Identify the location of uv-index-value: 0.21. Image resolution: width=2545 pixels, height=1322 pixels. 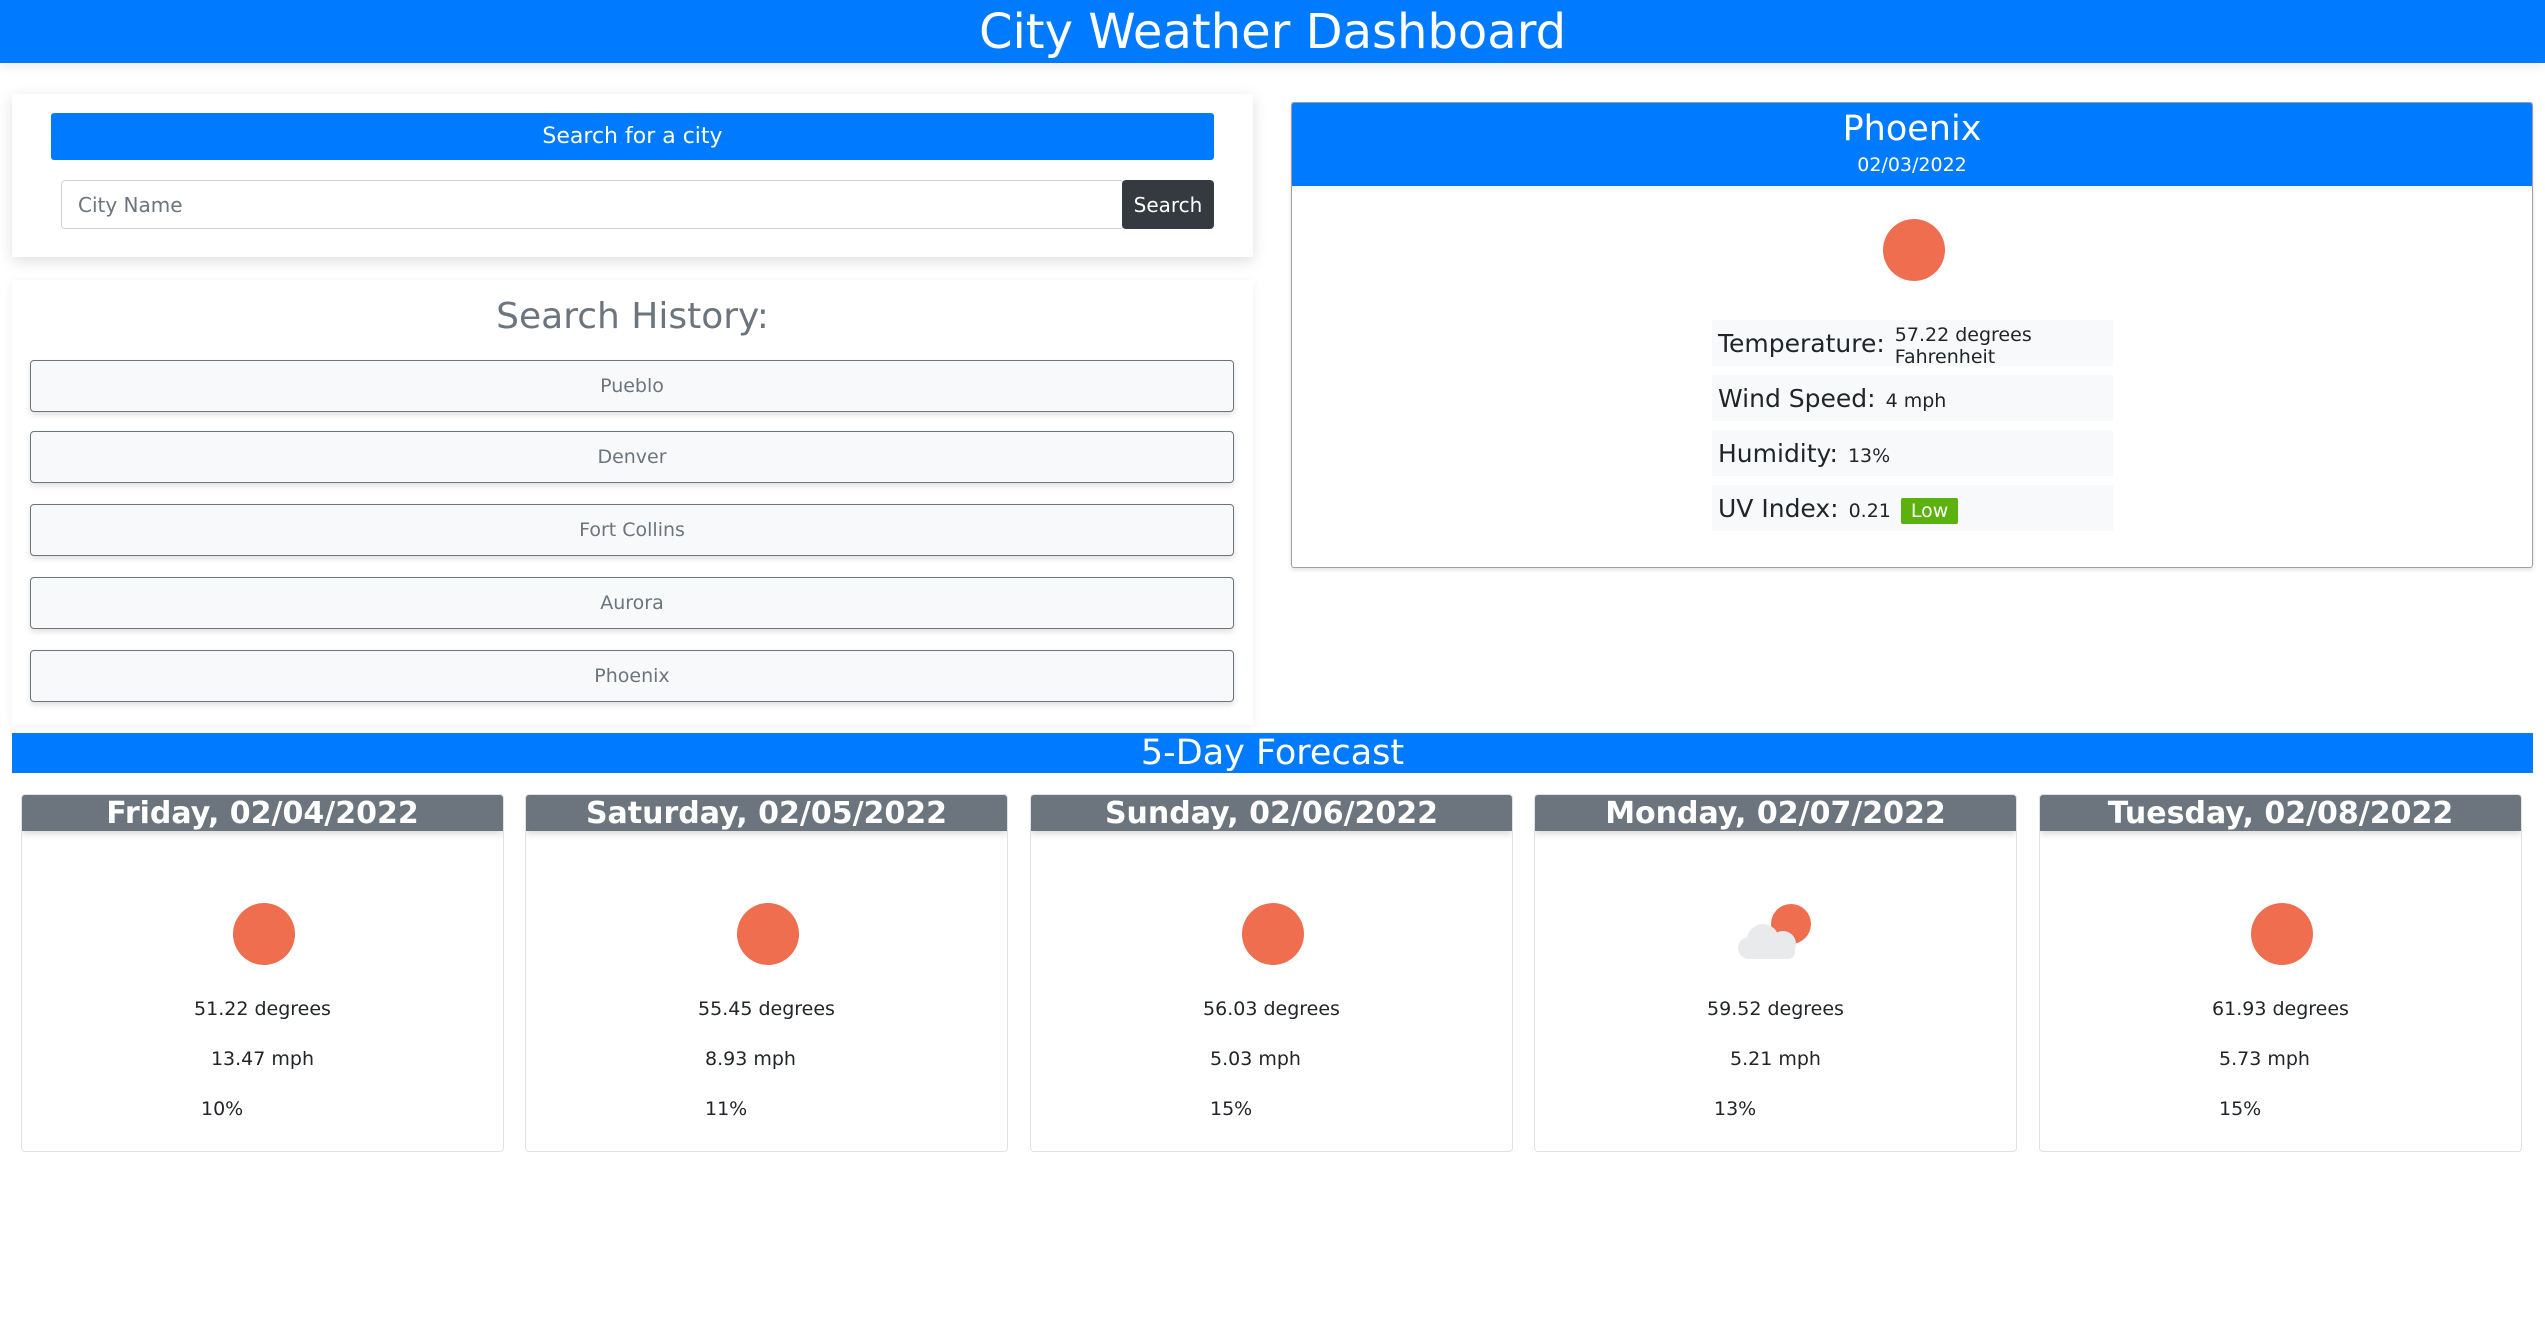
(1869, 510).